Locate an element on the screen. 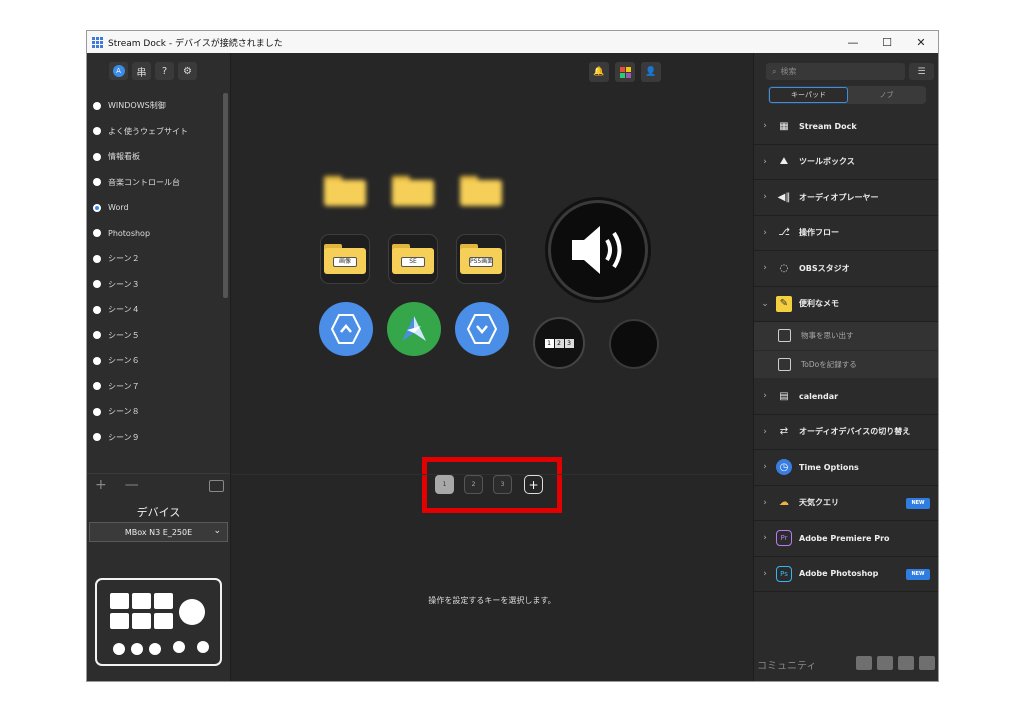 This screenshot has height=712, width=1024. category-item: › ▤ calendar is located at coordinates (846, 397).